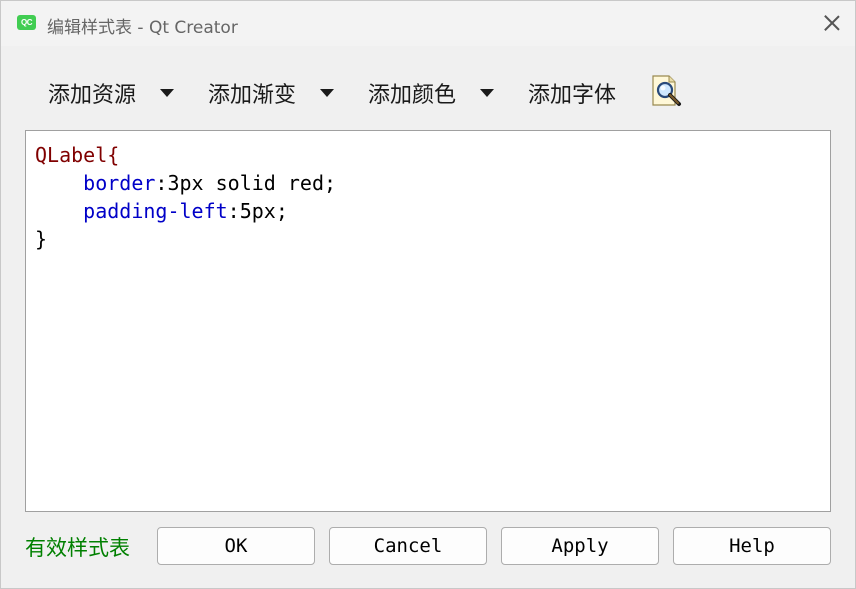 This screenshot has width=856, height=589. Describe the element at coordinates (119, 183) in the screenshot. I see `property-token: border` at that location.